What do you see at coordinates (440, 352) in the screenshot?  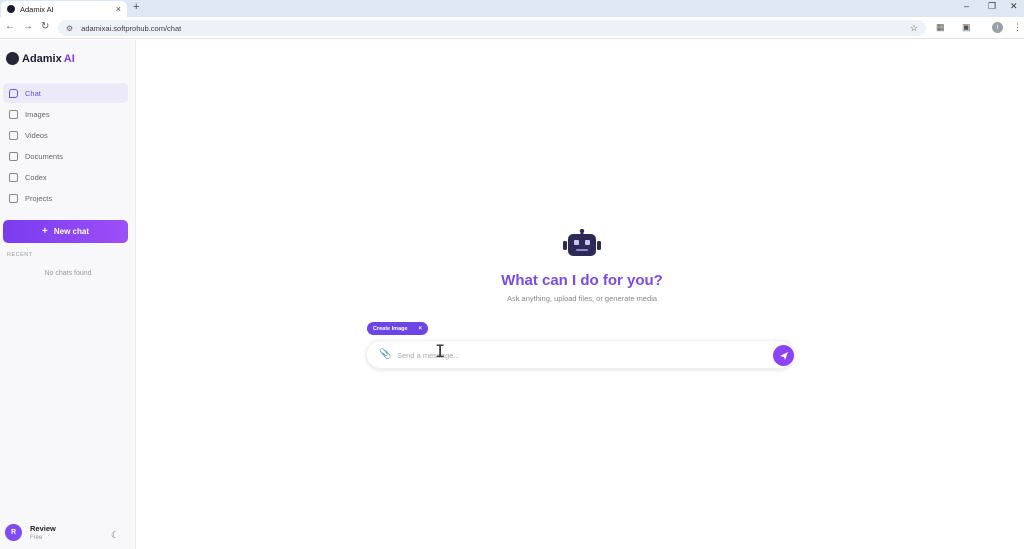 I see `text-cursor-icon: I` at bounding box center [440, 352].